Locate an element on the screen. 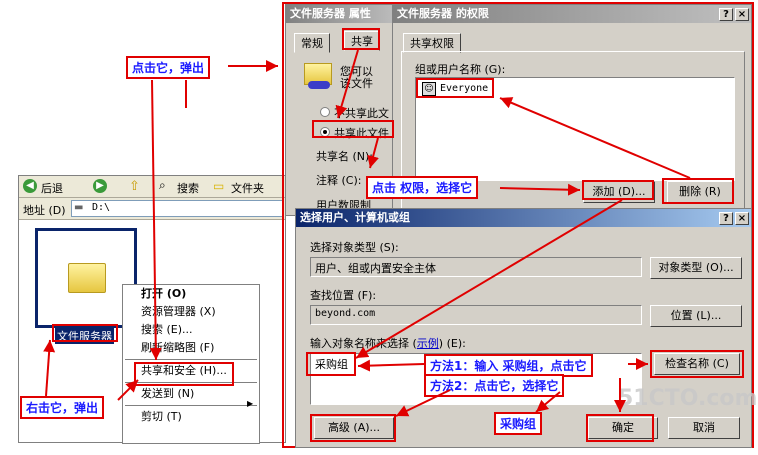 The width and height of the screenshot is (758, 455). arrow-right-click-to-menu is located at coordinates (128, 390).